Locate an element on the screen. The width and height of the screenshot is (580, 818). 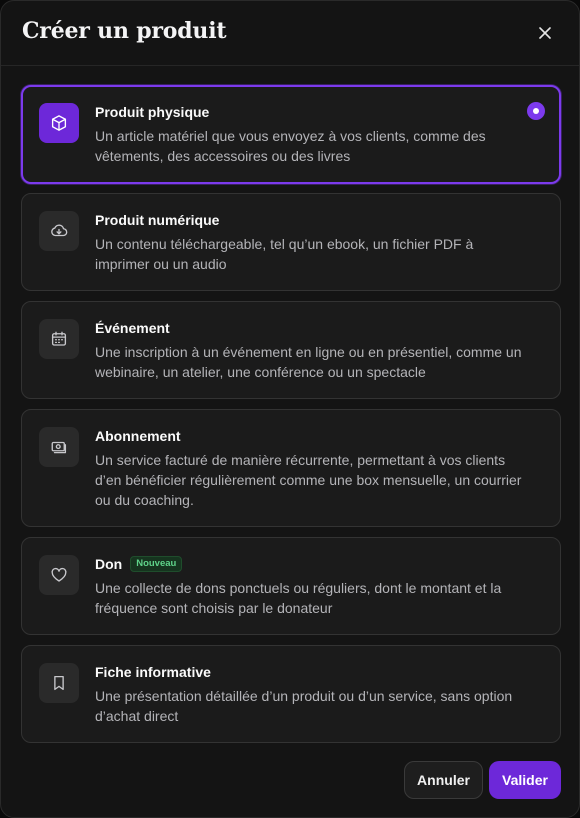
selected-radio is located at coordinates (536, 111).